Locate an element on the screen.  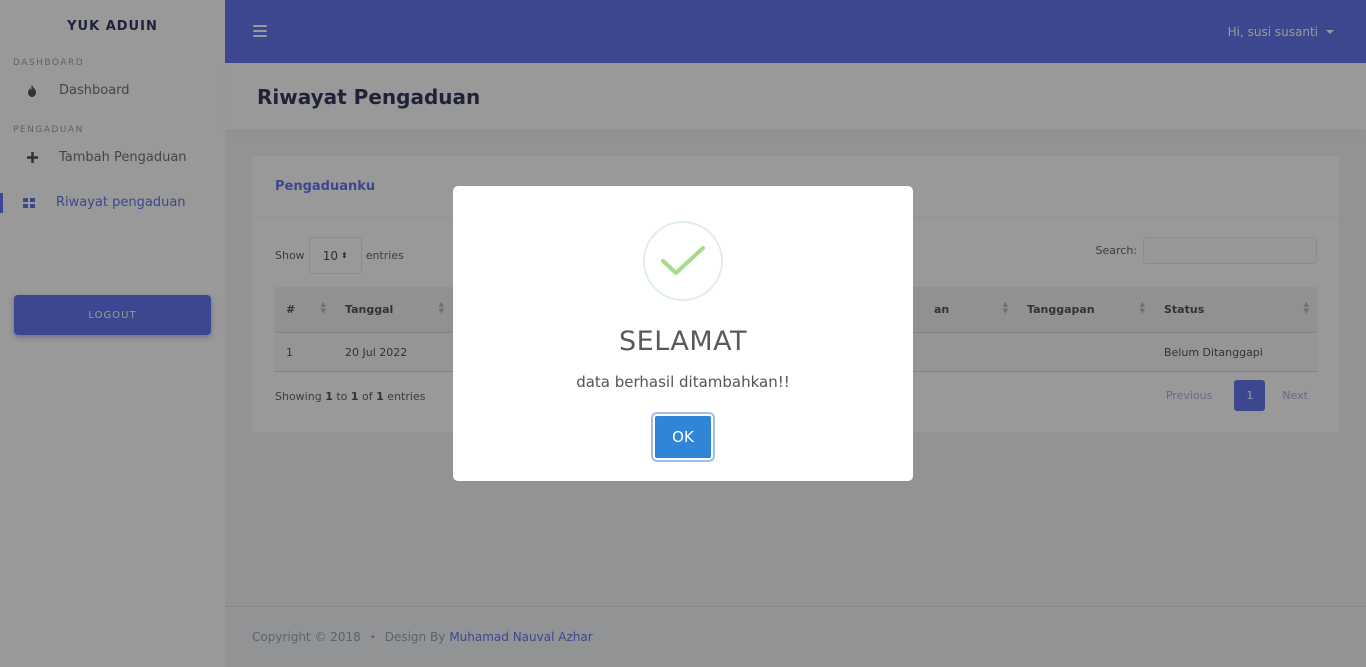
success-check-icon is located at coordinates (683, 261).